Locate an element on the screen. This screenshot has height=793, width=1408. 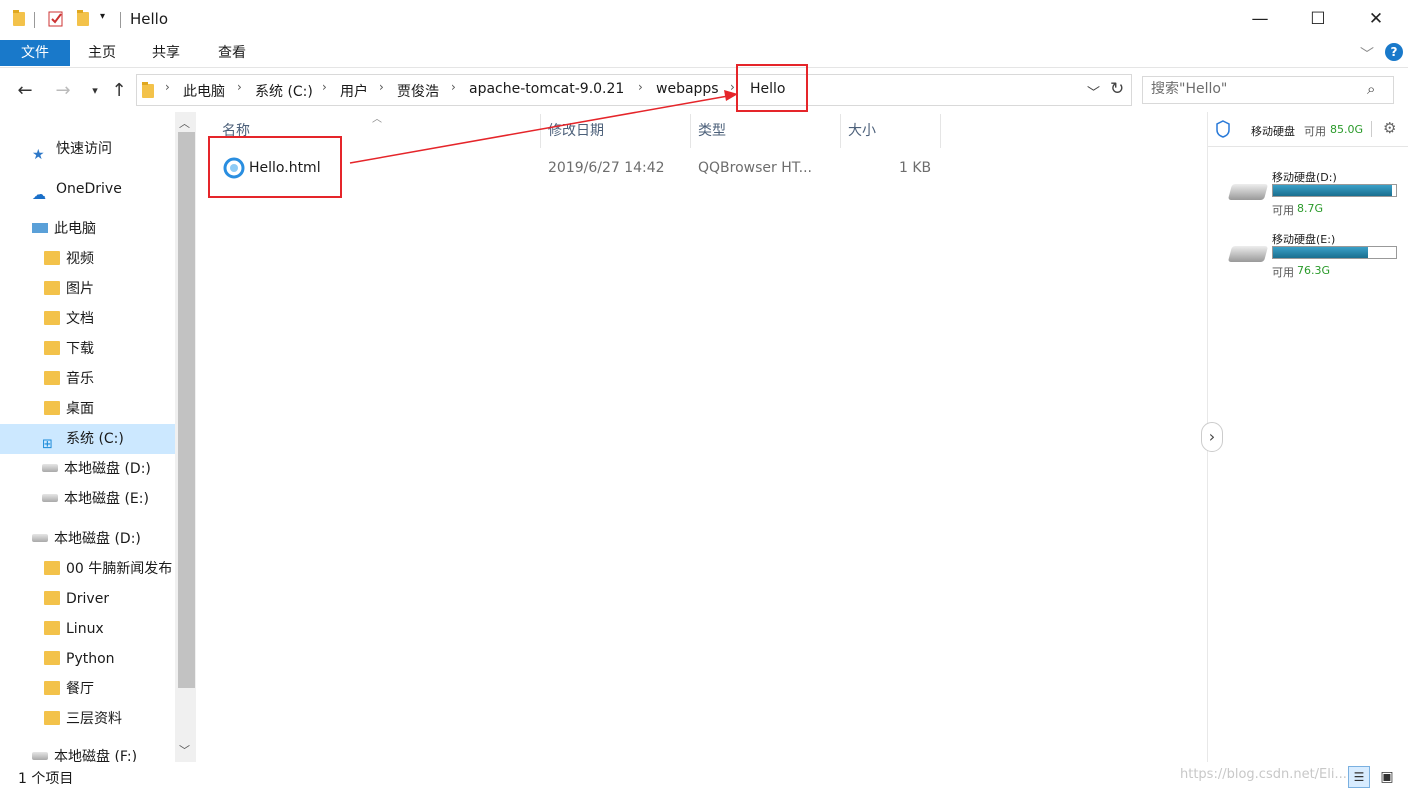
collapse-pane-button: › is located at coordinates (1212, 437).